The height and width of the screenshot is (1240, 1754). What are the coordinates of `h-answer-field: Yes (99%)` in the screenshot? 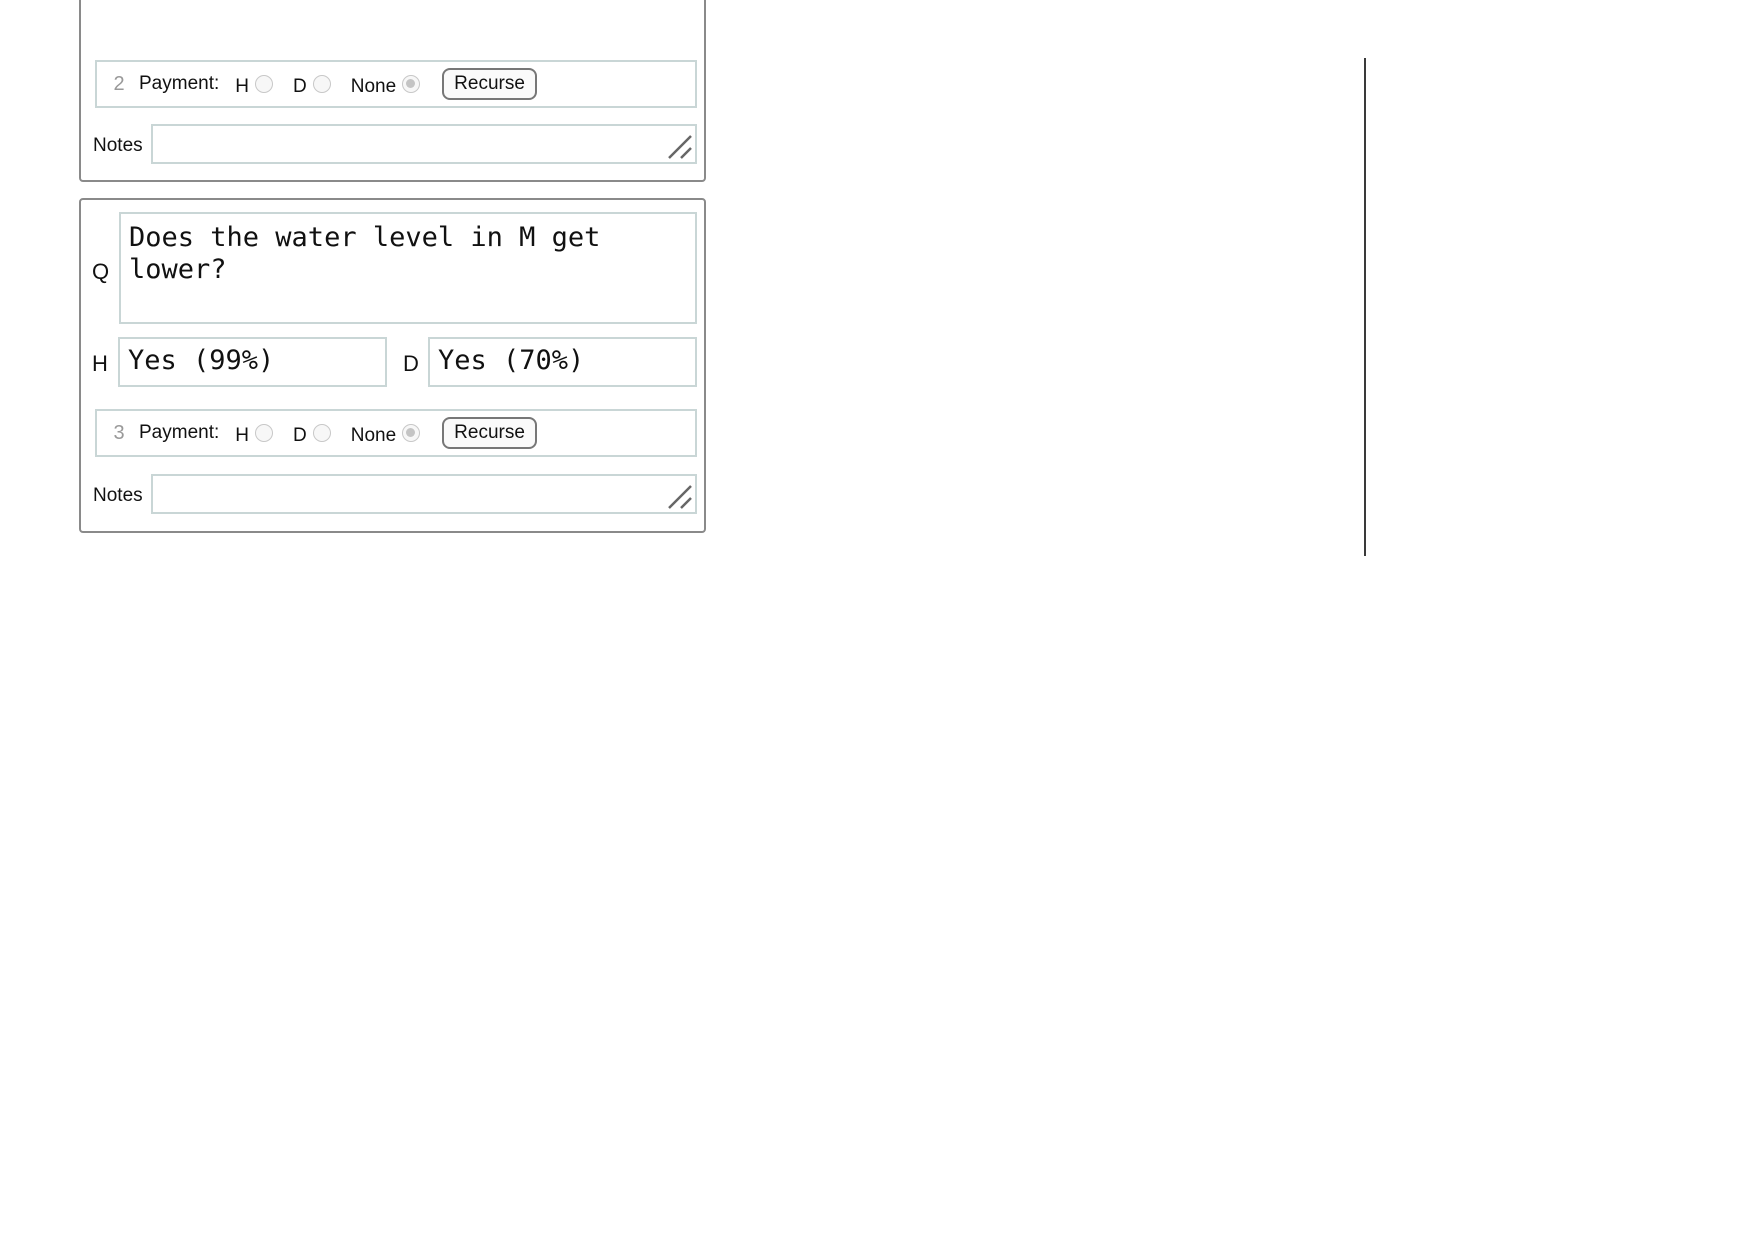 It's located at (252, 362).